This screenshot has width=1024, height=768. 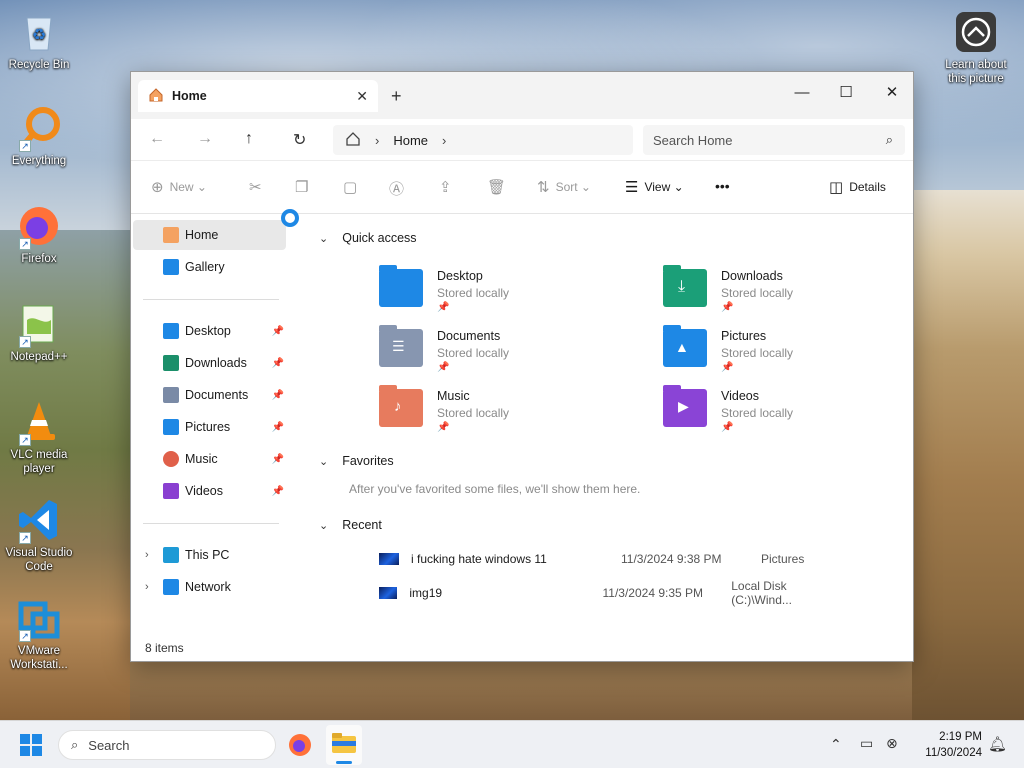 What do you see at coordinates (209, 331) in the screenshot?
I see `sidebar-item-desktop: Desktop 📌` at bounding box center [209, 331].